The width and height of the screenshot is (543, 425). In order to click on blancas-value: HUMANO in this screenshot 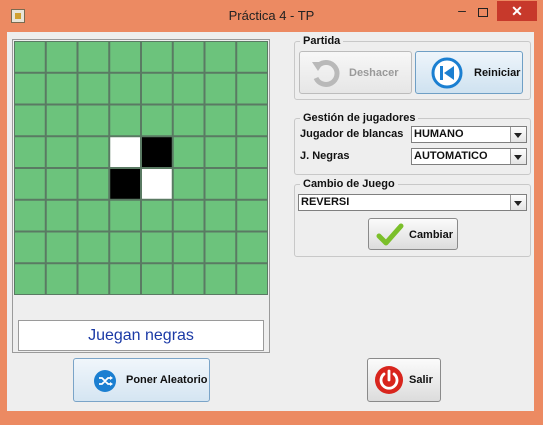, I will do `click(439, 134)`.